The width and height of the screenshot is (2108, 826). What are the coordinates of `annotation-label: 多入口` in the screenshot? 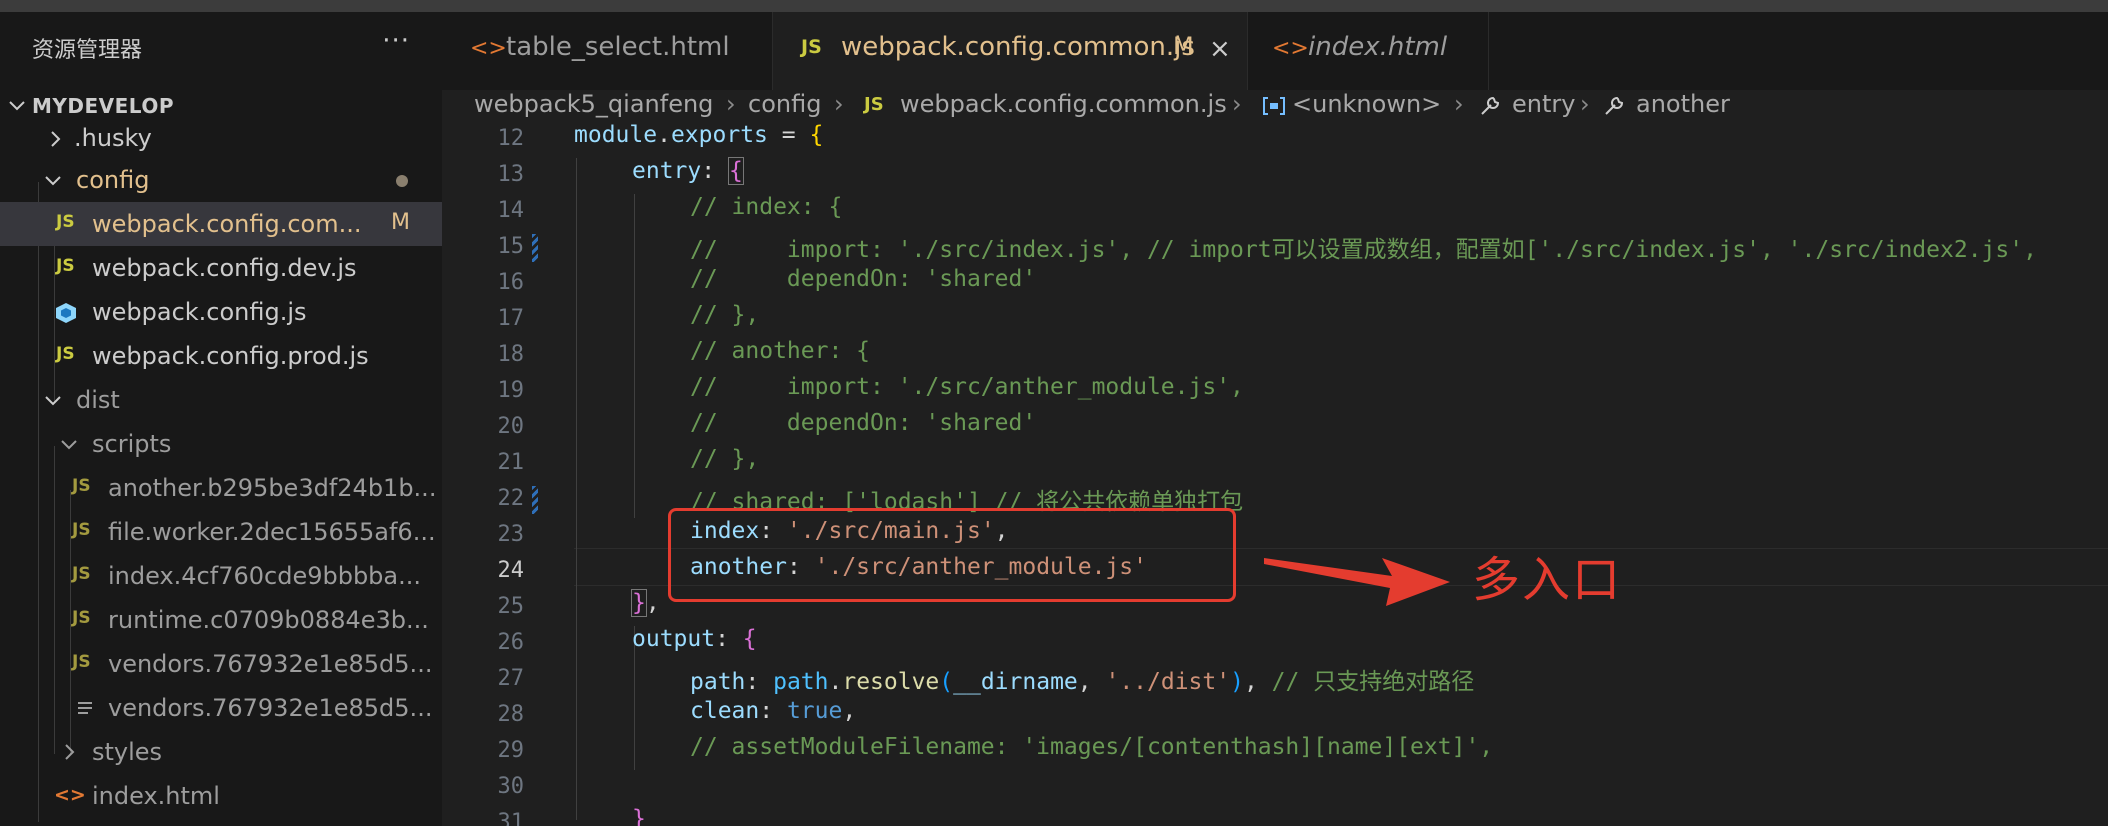 It's located at (1547, 580).